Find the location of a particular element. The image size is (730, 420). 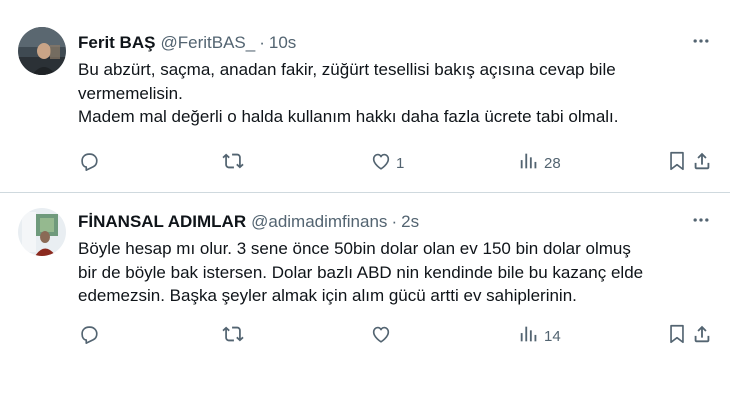

tweet-header: FİNANSAL ADIMLAR @adimadimfinans · 2s is located at coordinates (395, 222).